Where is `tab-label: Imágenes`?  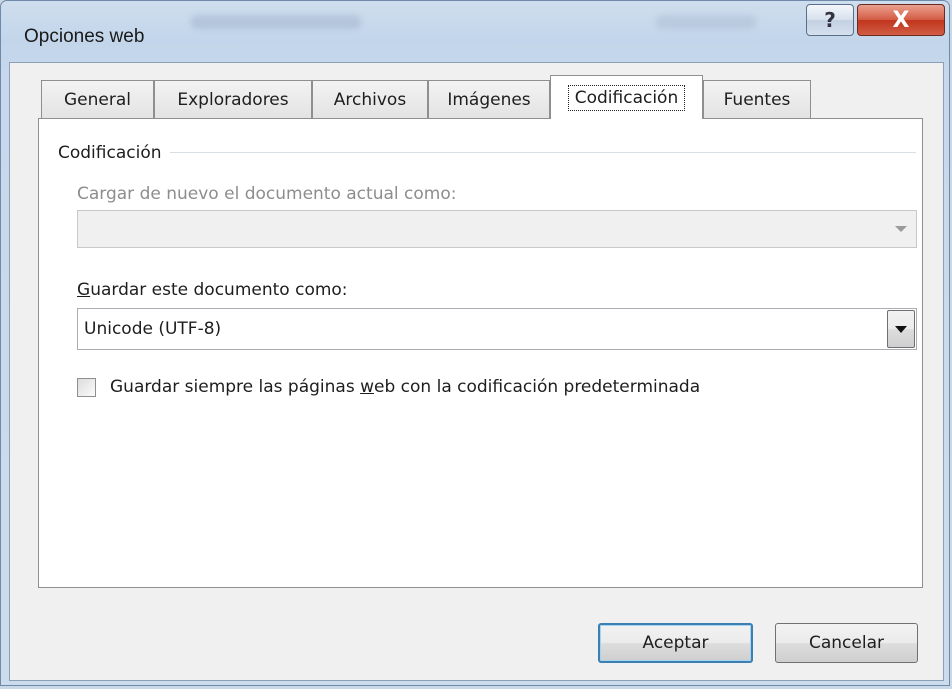 tab-label: Imágenes is located at coordinates (489, 99).